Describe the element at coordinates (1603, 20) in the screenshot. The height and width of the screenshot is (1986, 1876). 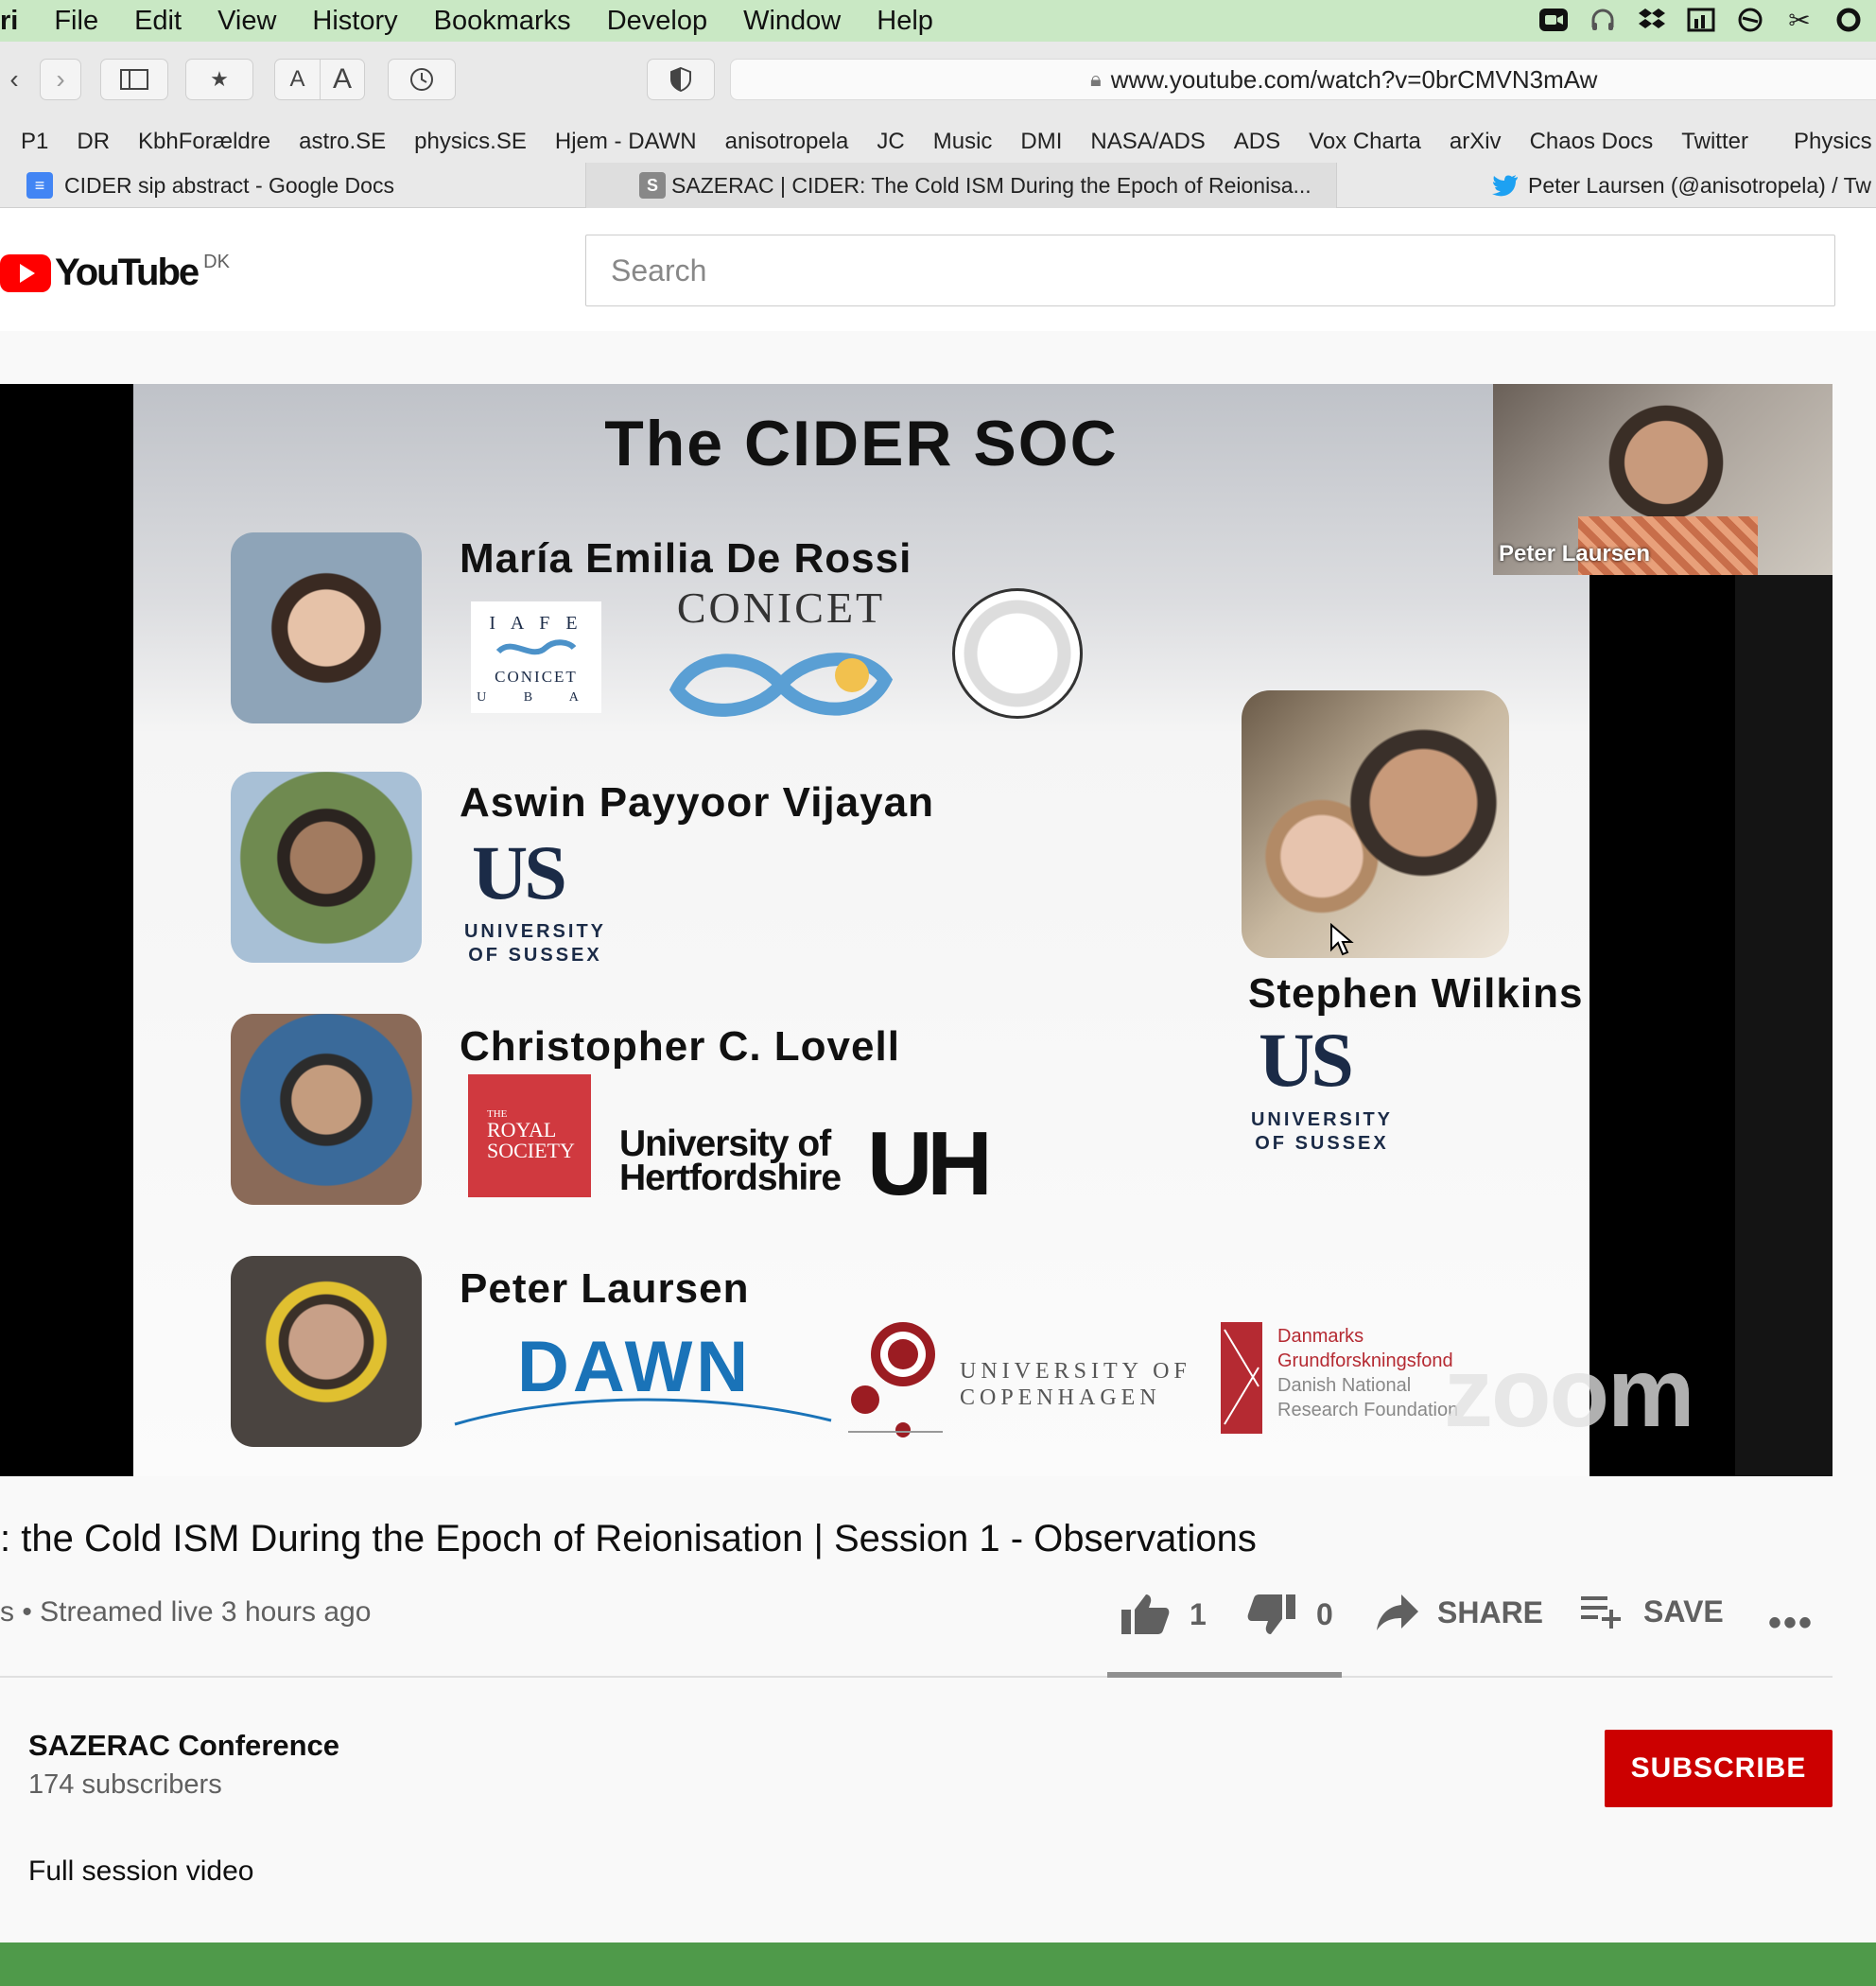
I see `headphones-icon` at that location.